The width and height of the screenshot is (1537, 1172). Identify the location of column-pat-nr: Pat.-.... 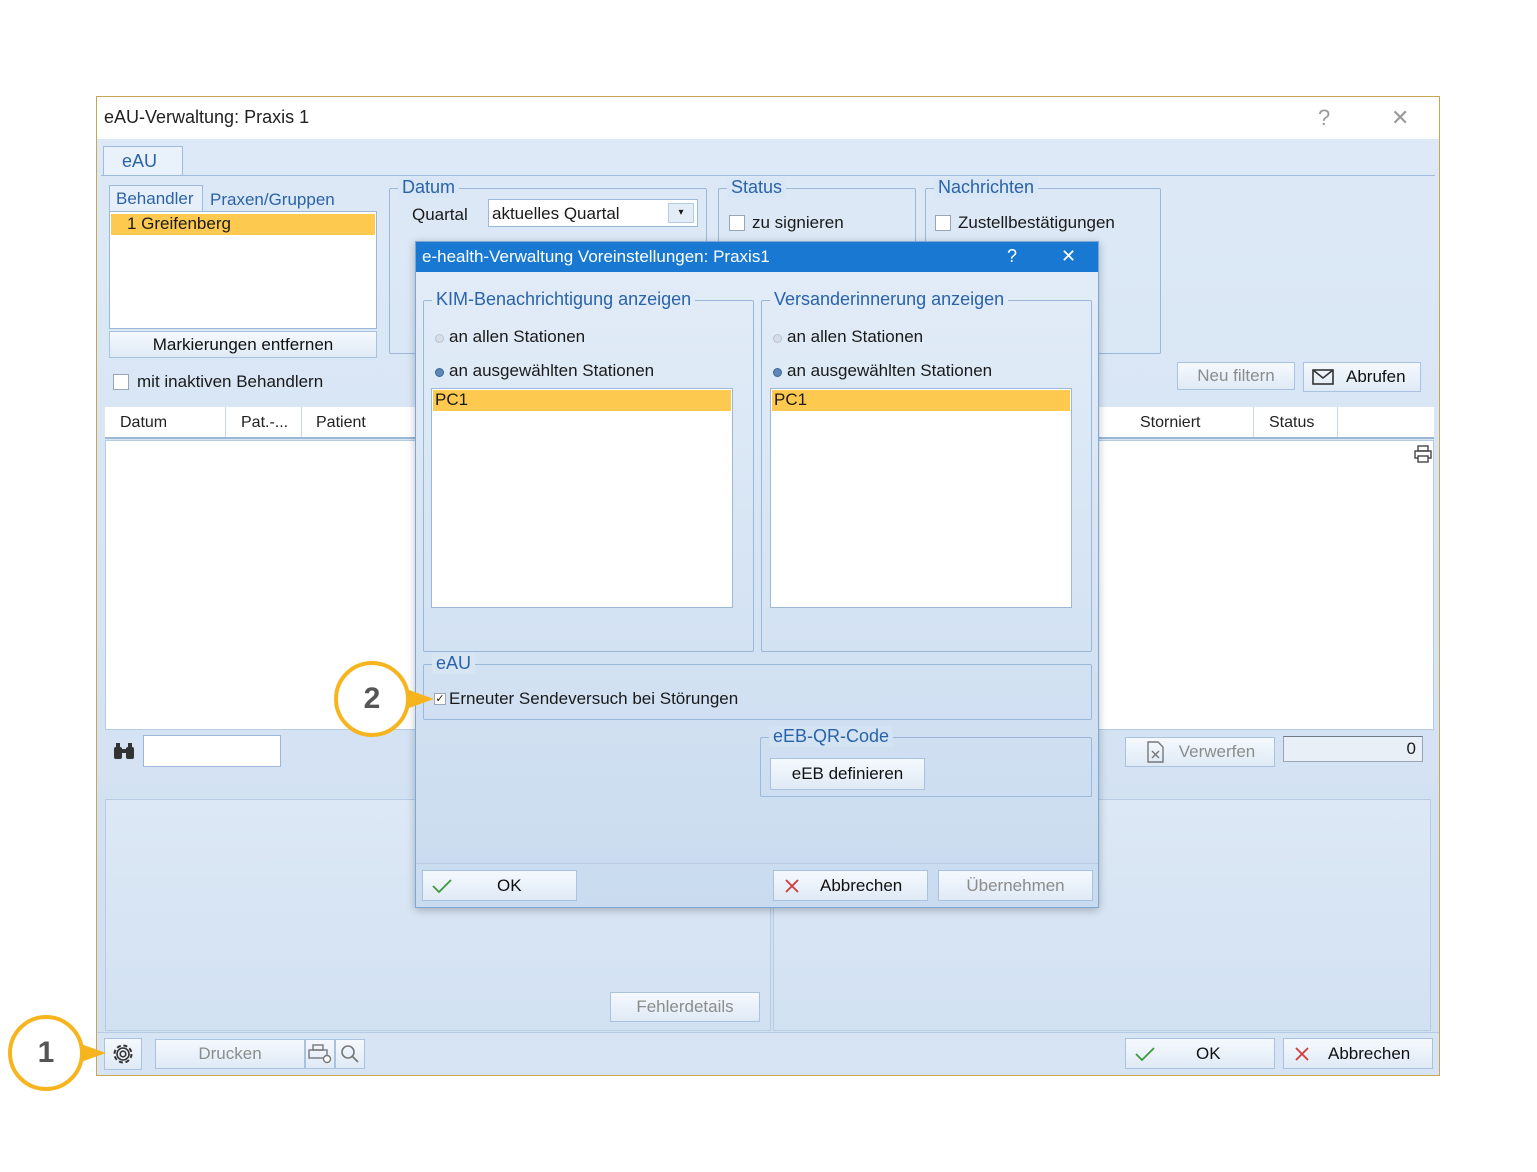
(264, 423).